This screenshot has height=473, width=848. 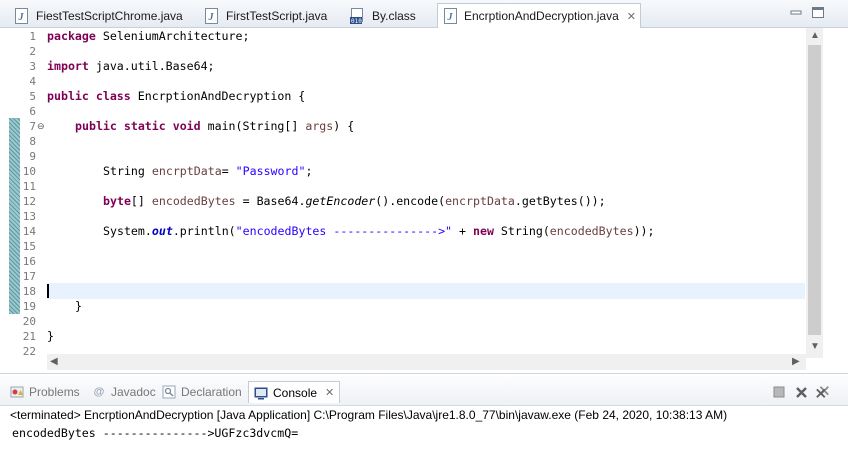 I want to click on line-number: 10, so click(x=29, y=171).